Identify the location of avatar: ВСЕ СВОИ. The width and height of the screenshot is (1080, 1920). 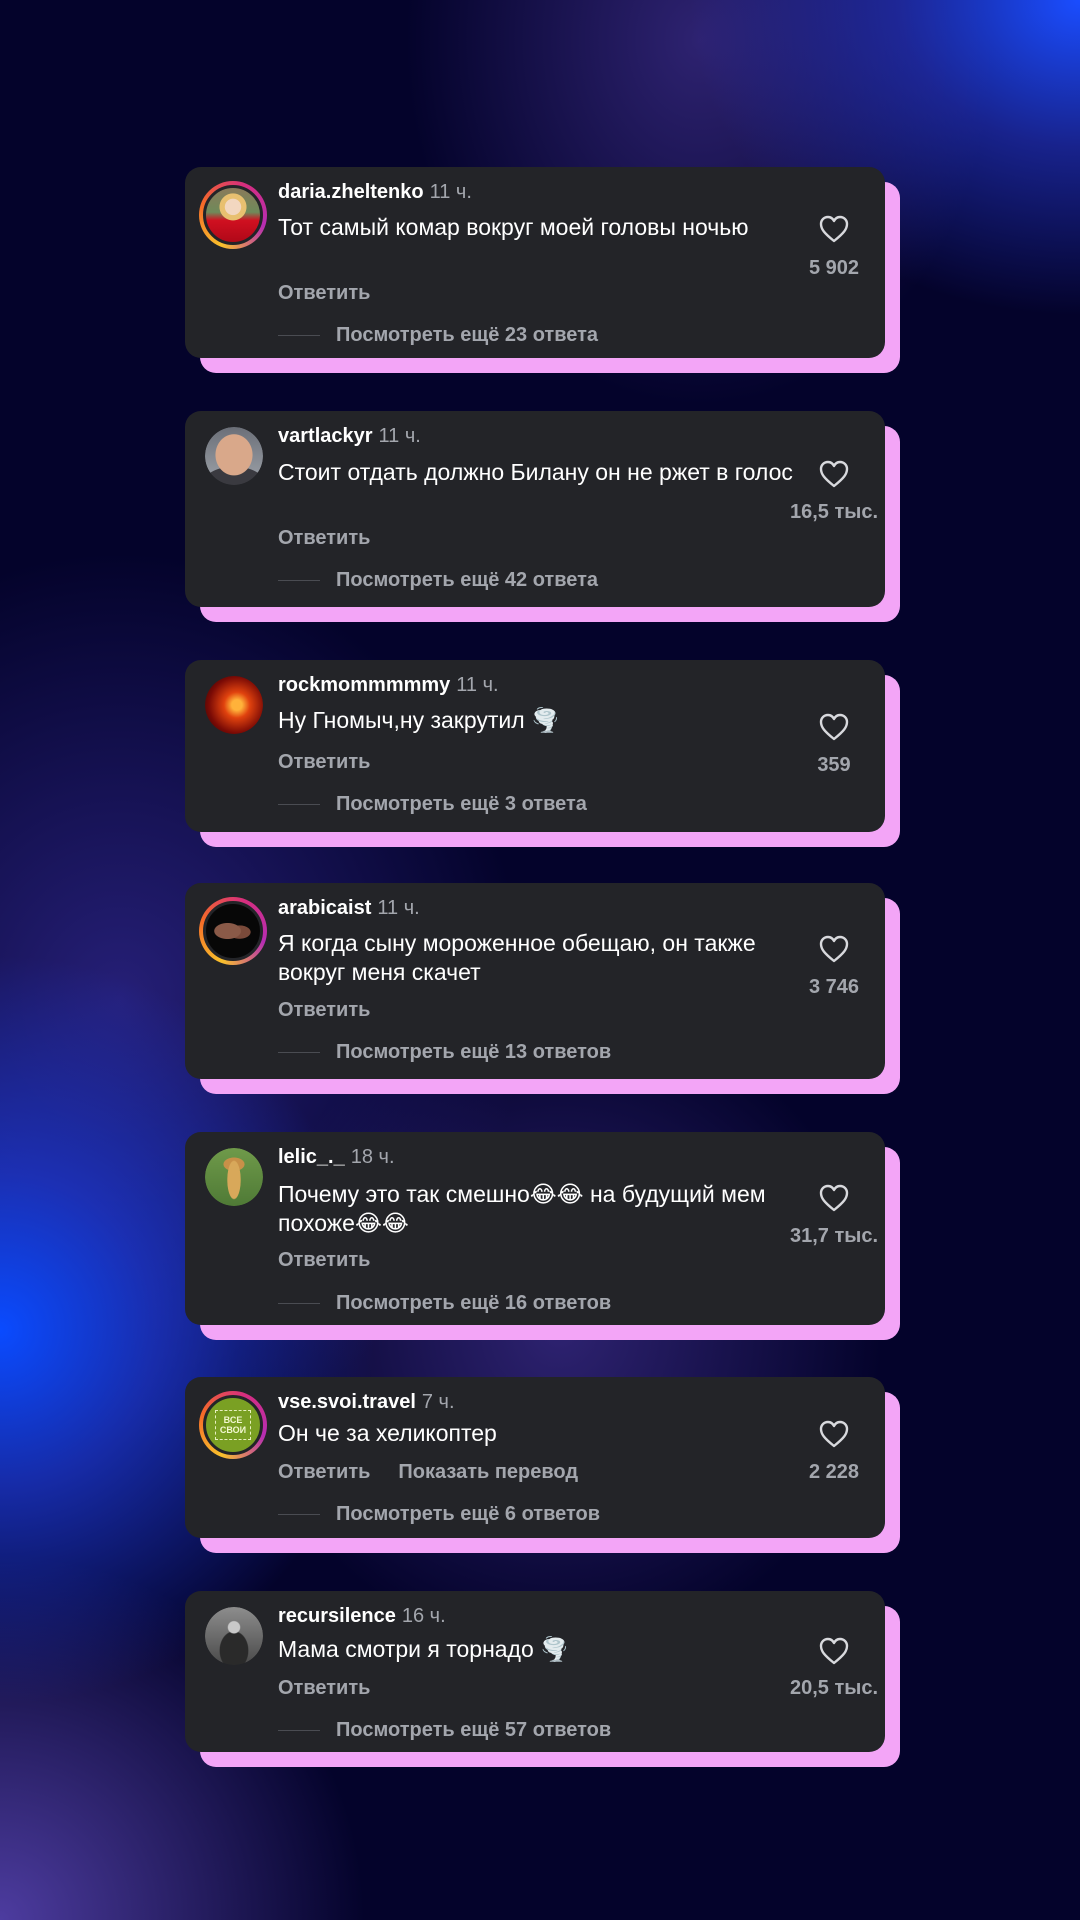
(233, 1425).